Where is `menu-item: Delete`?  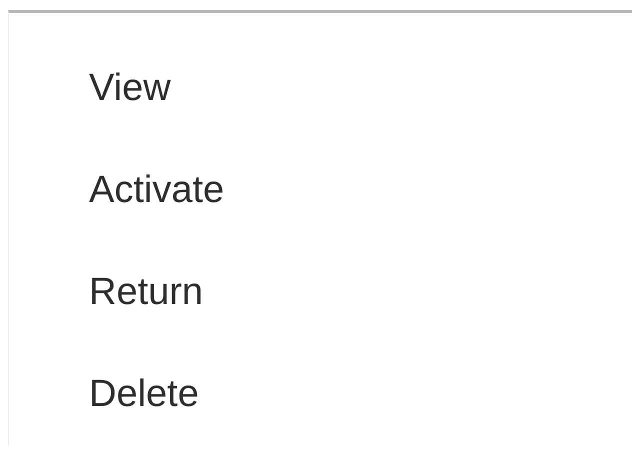 menu-item: Delete is located at coordinates (144, 394).